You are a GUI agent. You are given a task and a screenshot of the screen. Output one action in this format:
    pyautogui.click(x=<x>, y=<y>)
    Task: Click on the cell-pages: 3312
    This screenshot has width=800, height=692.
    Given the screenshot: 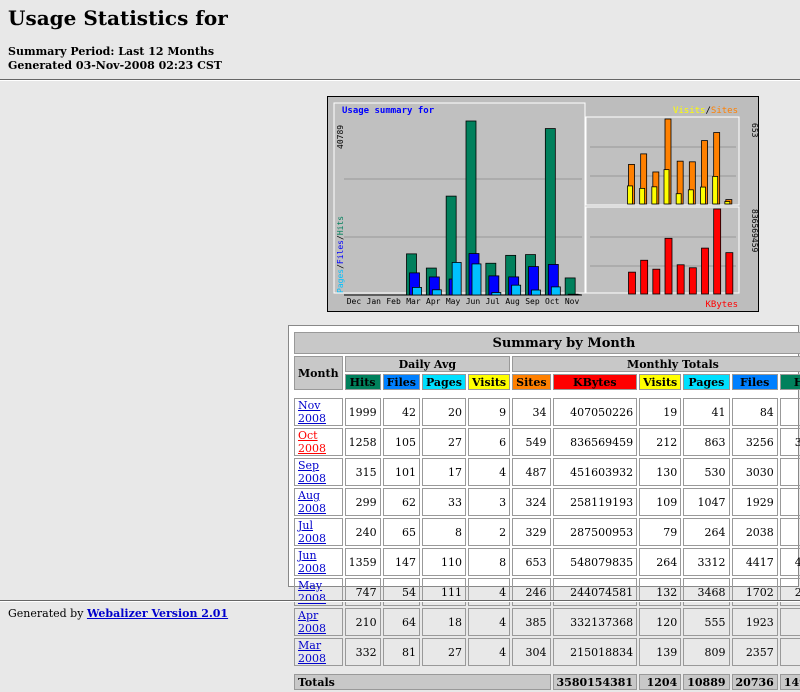 What is the action you would take?
    pyautogui.click(x=706, y=562)
    